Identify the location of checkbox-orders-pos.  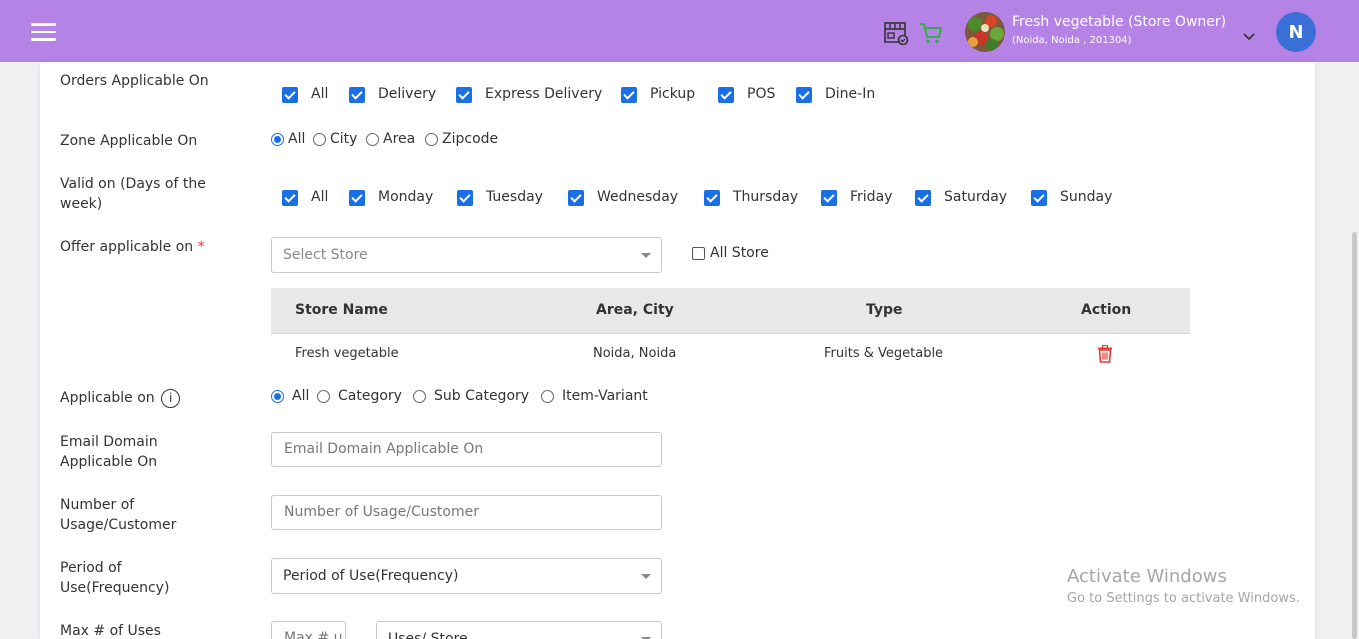
(726, 95).